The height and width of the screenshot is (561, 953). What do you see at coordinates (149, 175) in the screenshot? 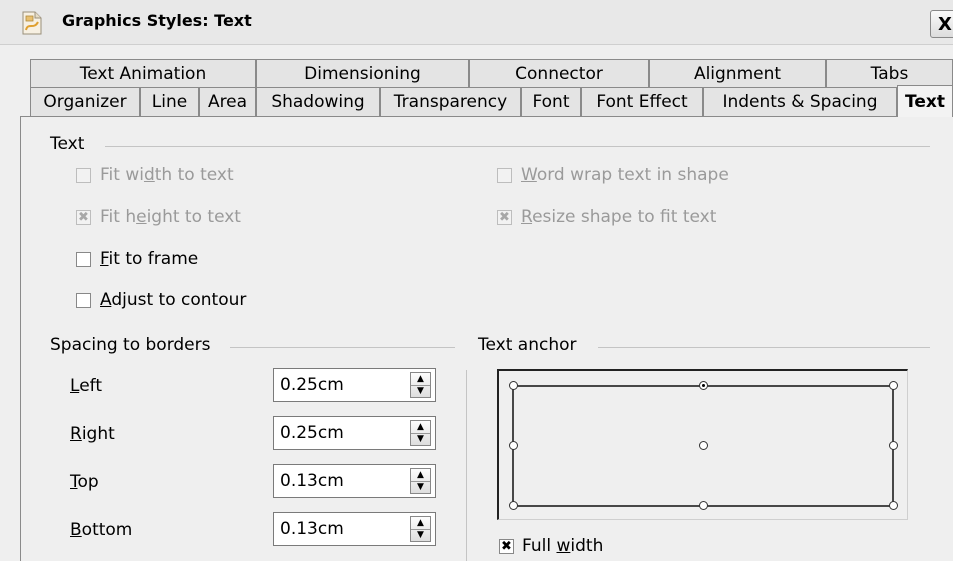
I see `label-accelerator: d` at bounding box center [149, 175].